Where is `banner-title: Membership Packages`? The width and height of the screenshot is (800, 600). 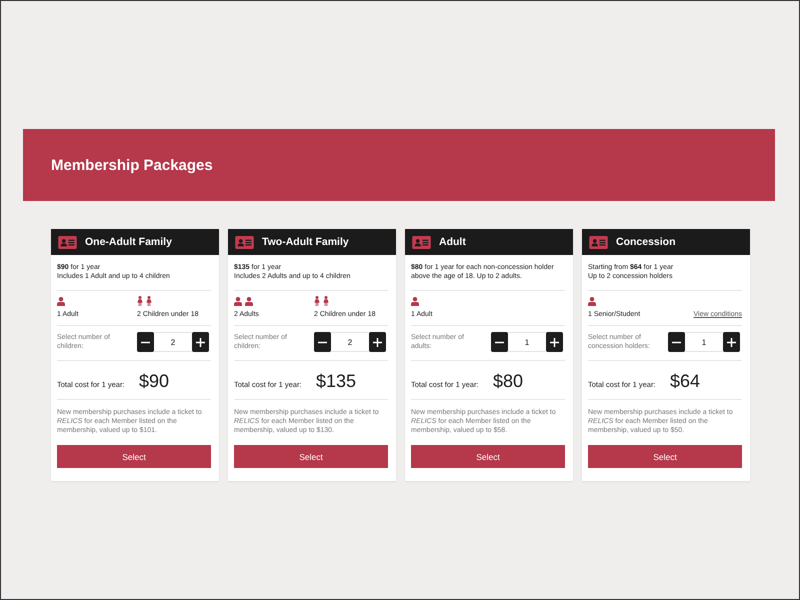
banner-title: Membership Packages is located at coordinates (132, 165).